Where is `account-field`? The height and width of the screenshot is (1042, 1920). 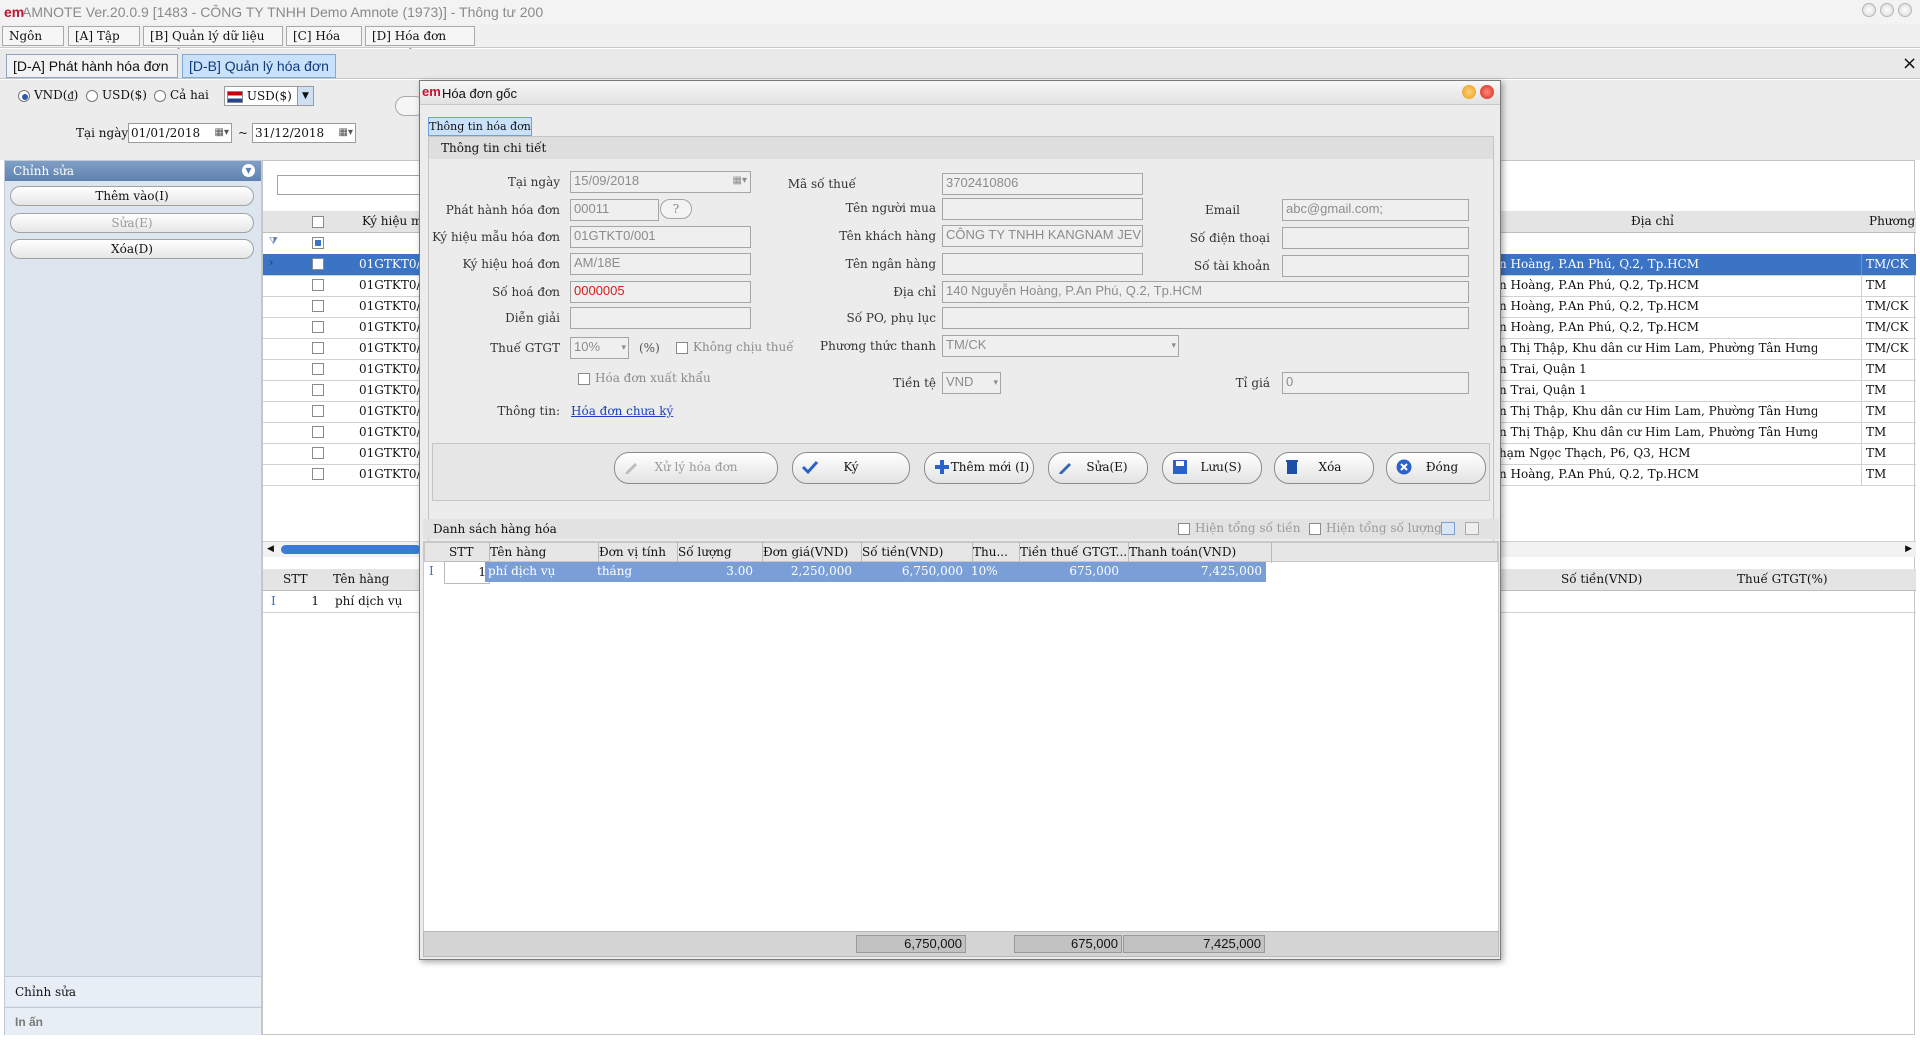
account-field is located at coordinates (1375, 266).